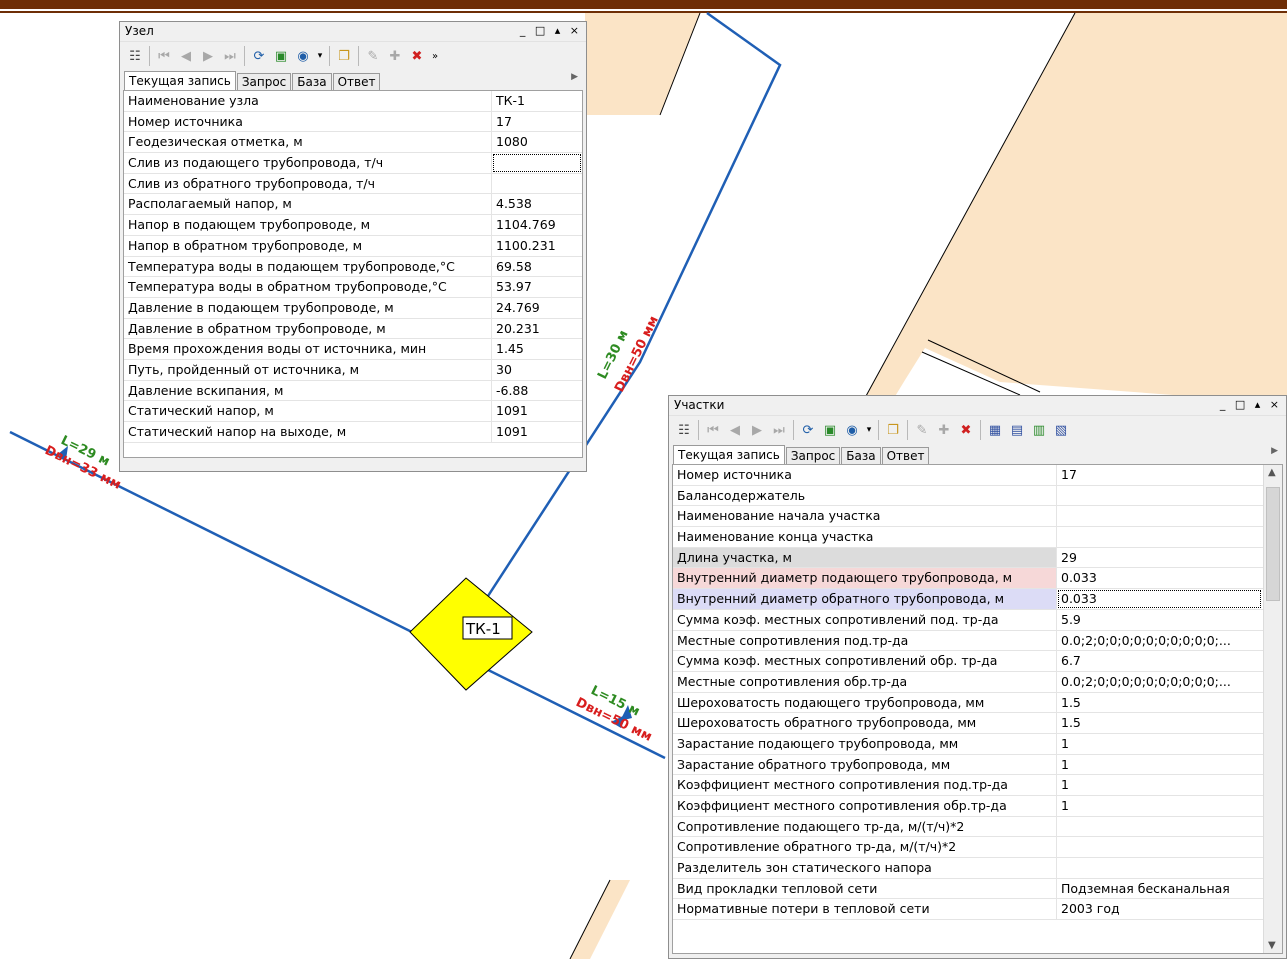  Describe the element at coordinates (537, 349) in the screenshot. I see `property-value: 1.45` at that location.